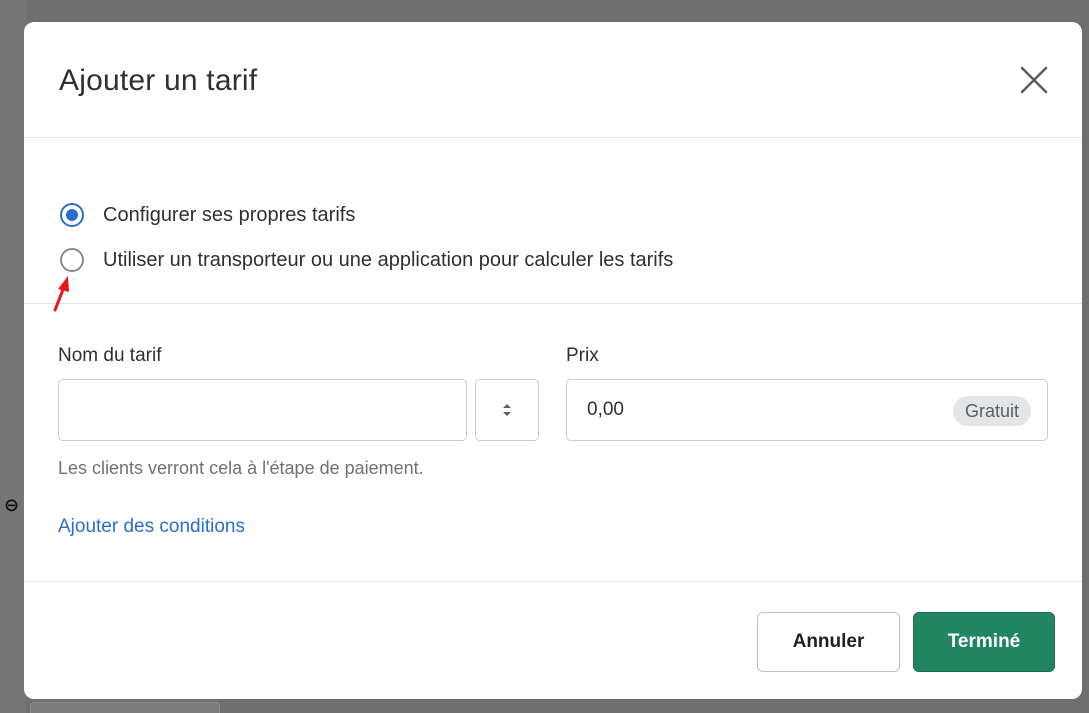 The image size is (1089, 713). I want to click on free-badge: Gratuit, so click(991, 411).